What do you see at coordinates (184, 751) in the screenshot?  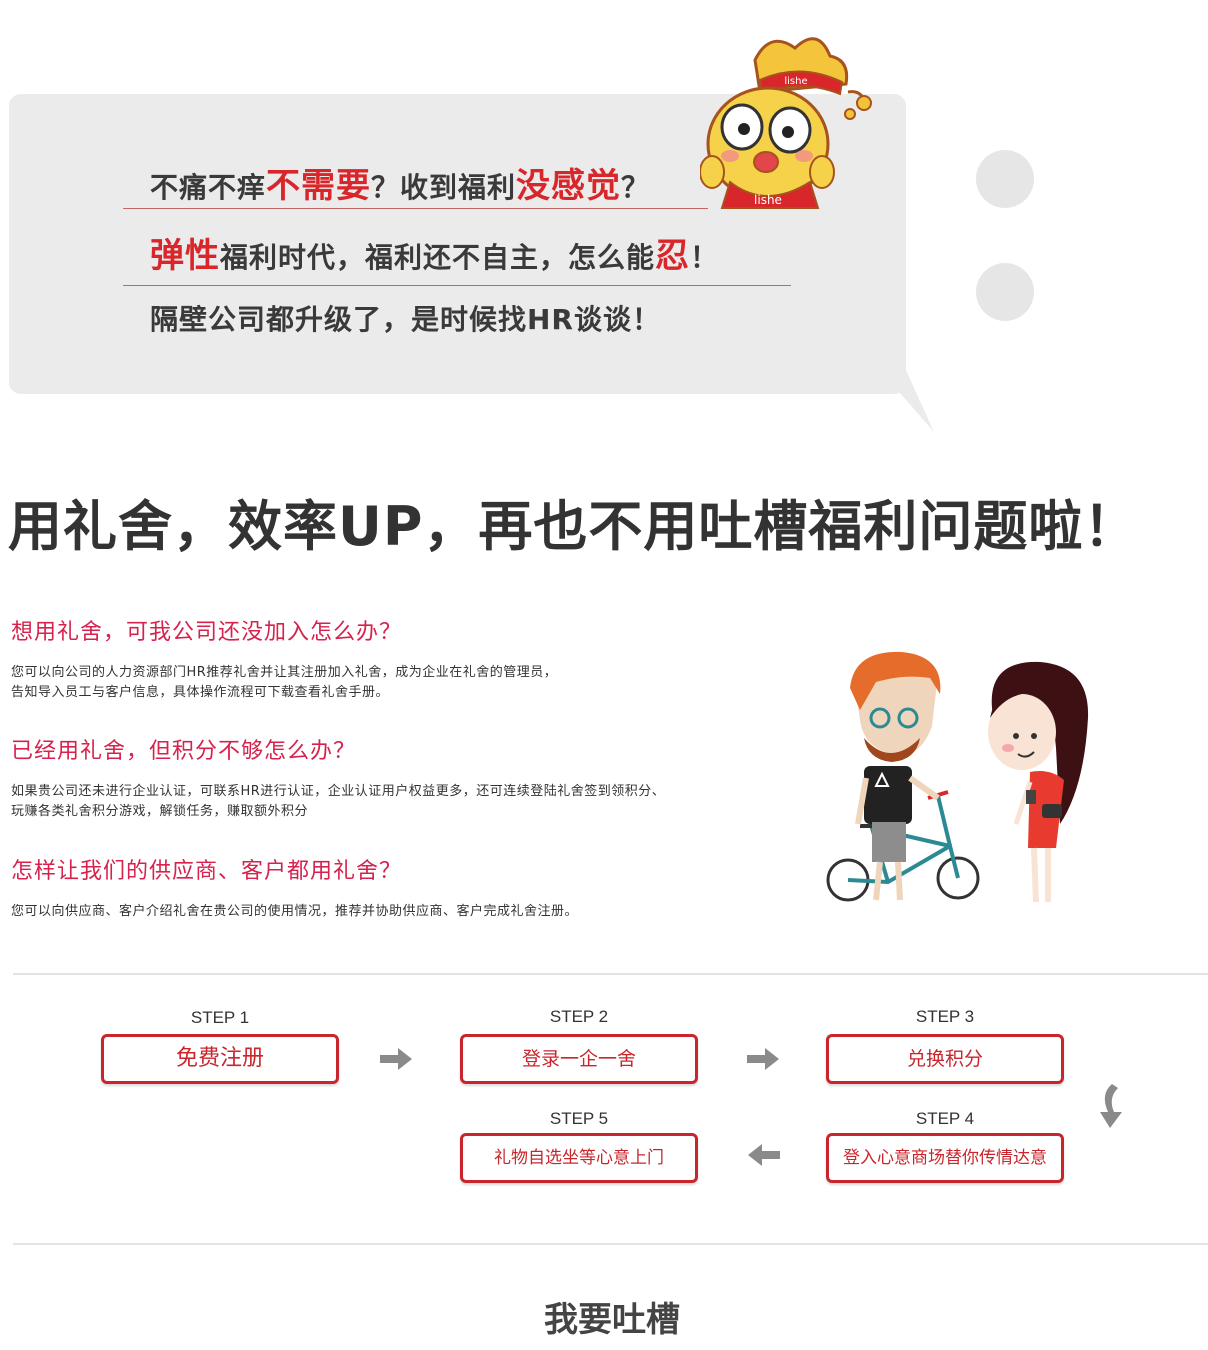 I see `faq-question: 已经用礼舍，但积分不够怎么办？` at bounding box center [184, 751].